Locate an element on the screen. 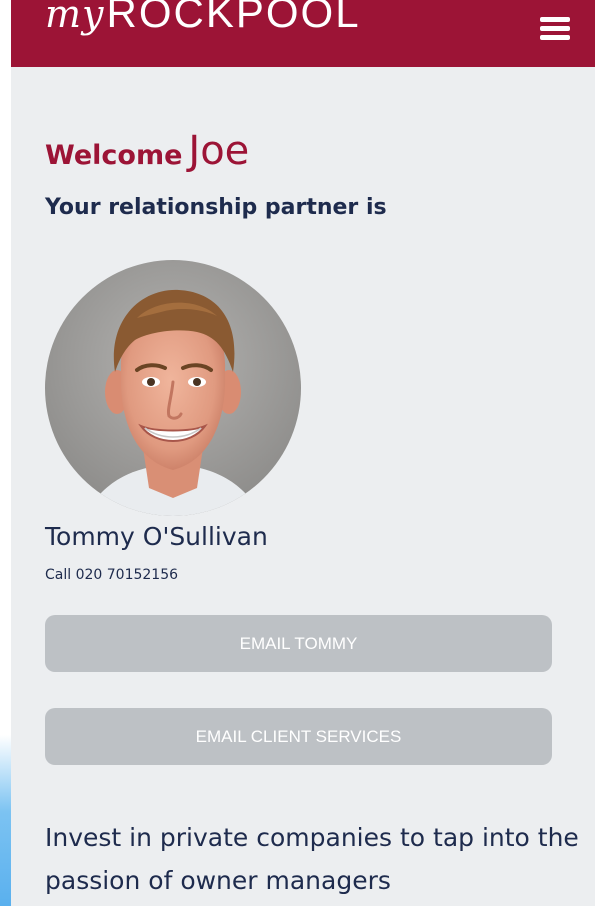 This screenshot has width=595, height=906. myrockpool-logo: my ROCKPOOL is located at coordinates (203, 17).